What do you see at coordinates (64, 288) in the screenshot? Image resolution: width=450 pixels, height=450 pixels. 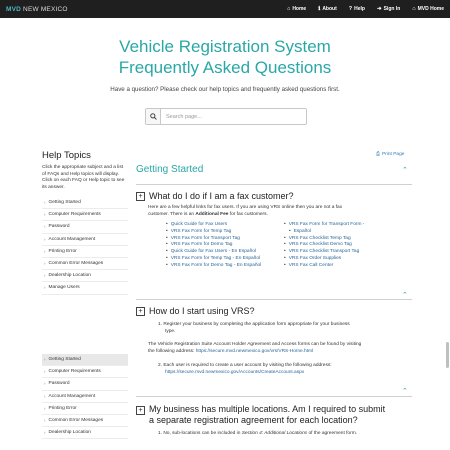 I see `sidebar-item-label: Manage Users` at bounding box center [64, 288].